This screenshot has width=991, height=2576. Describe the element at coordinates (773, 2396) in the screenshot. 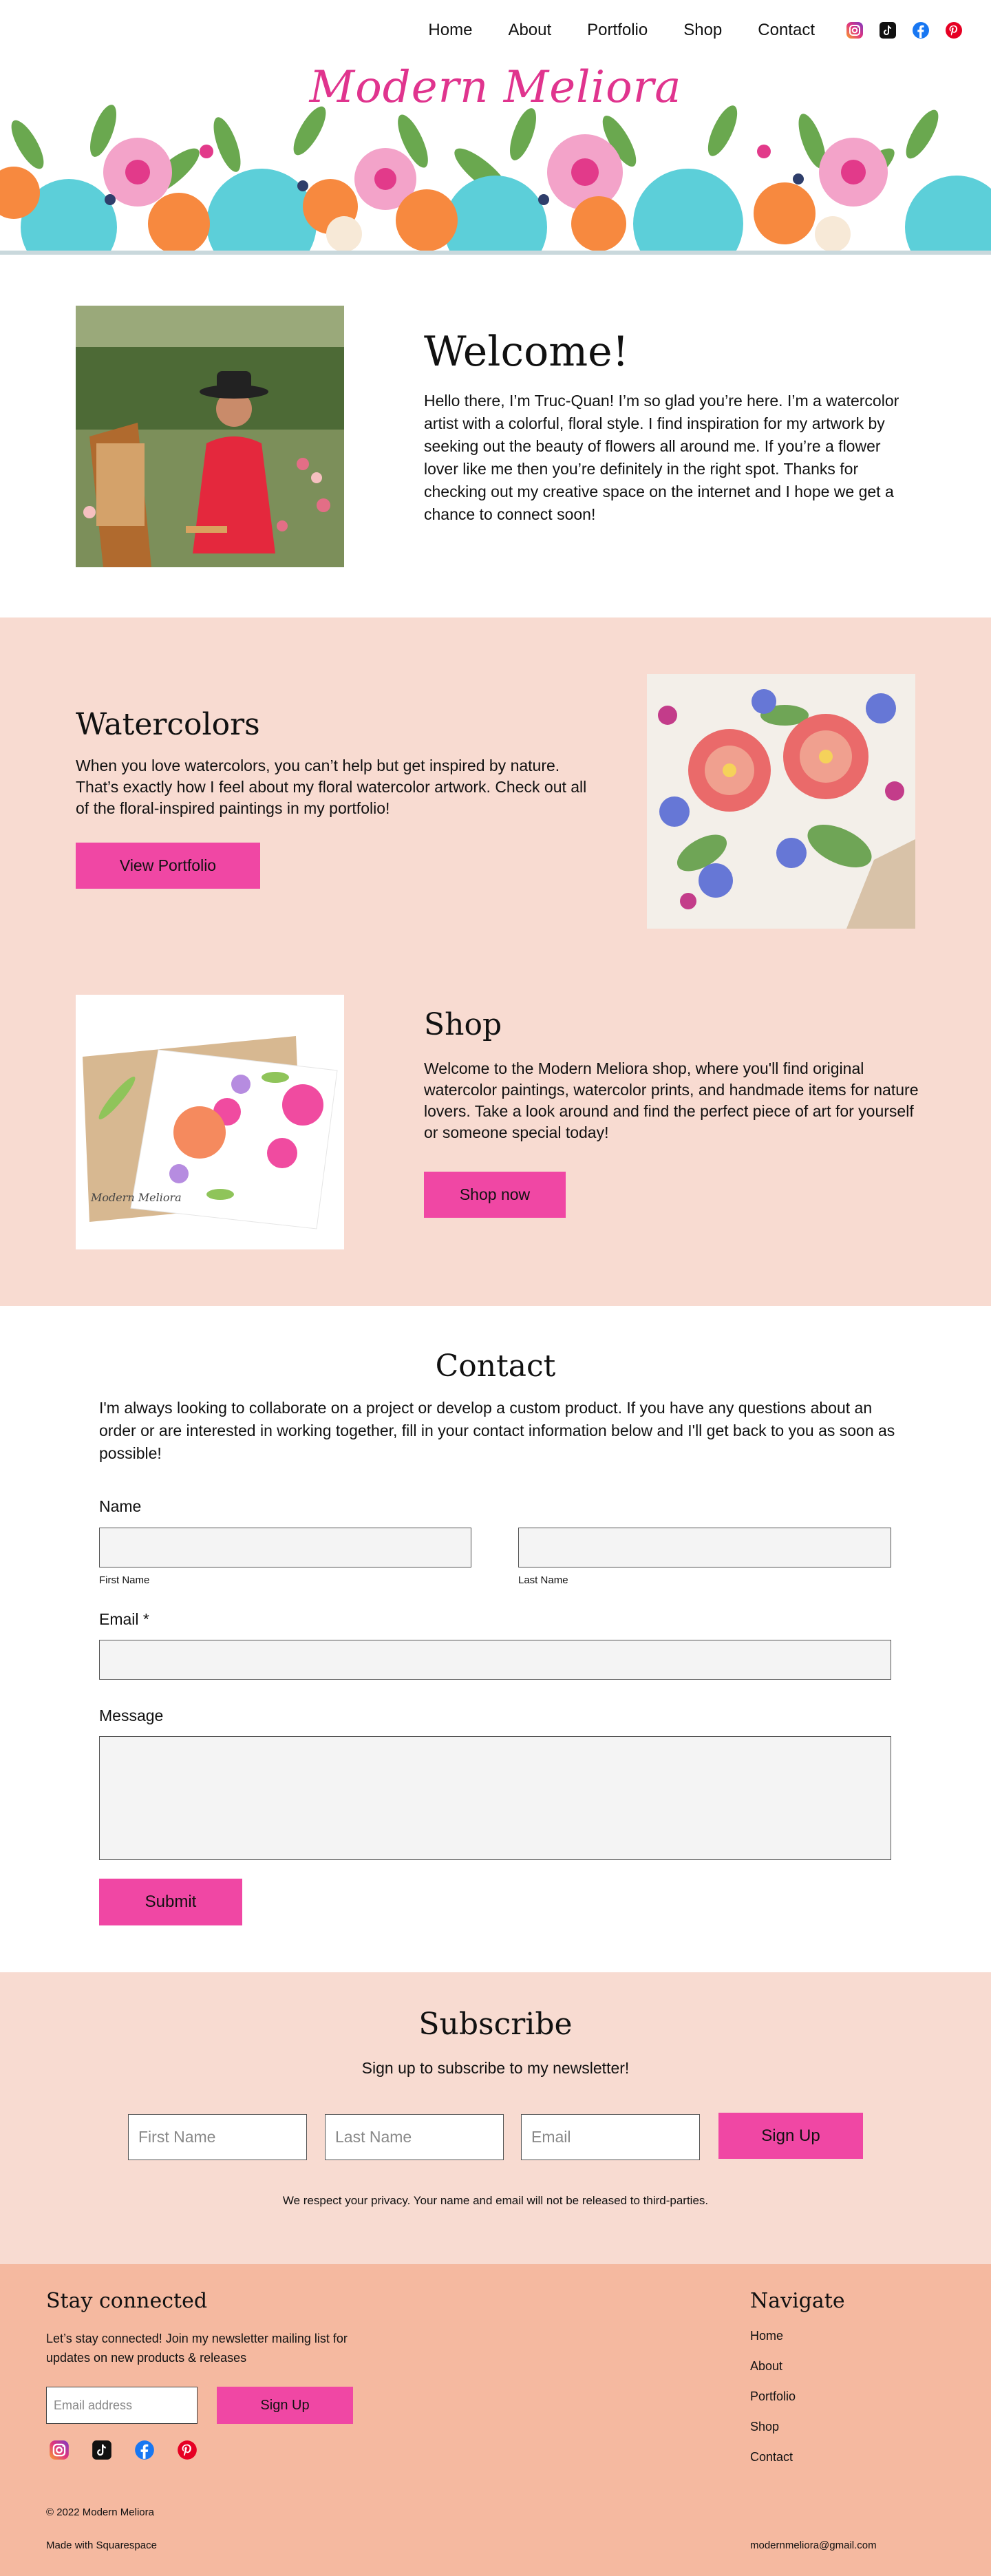

I see `footer-nav-portfolio: Portfolio` at that location.